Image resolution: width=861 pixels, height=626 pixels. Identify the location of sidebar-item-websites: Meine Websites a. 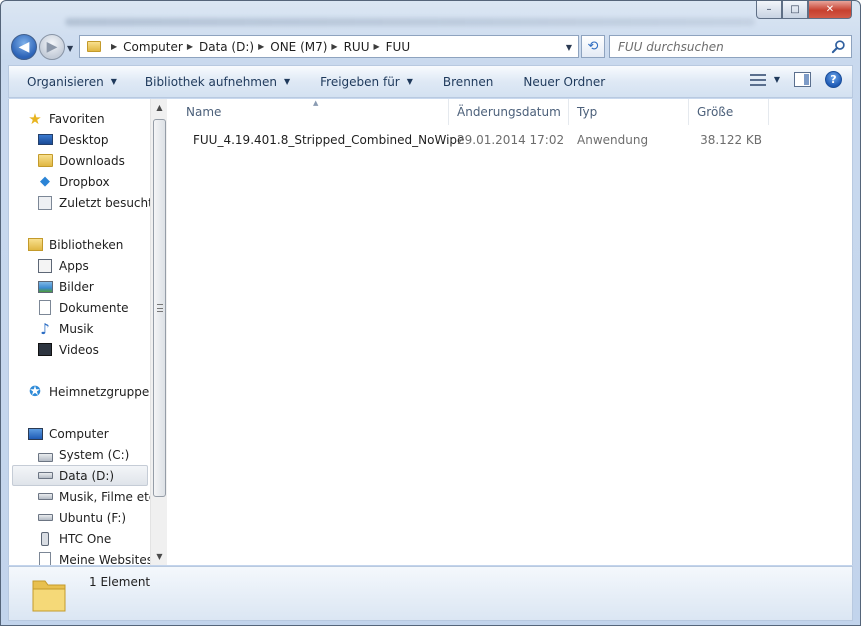
(93, 557).